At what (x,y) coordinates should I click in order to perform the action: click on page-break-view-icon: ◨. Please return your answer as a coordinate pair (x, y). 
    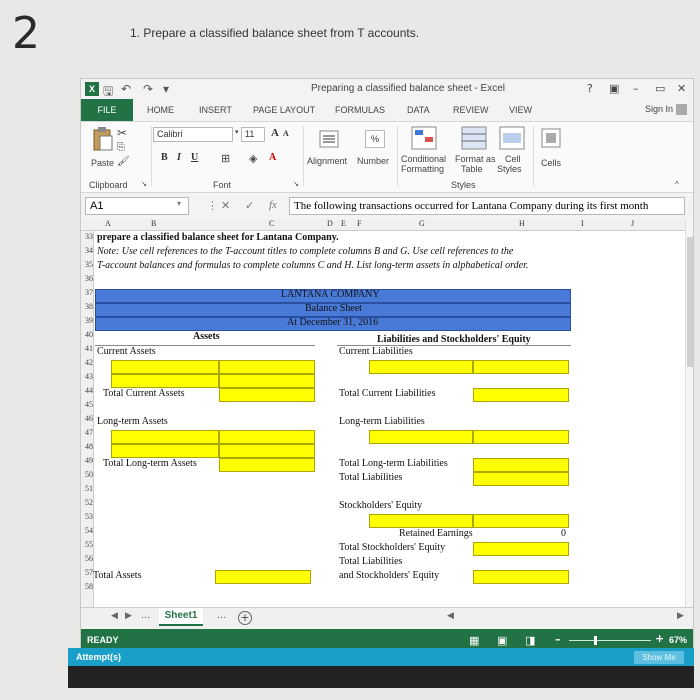
    Looking at the image, I should click on (530, 640).